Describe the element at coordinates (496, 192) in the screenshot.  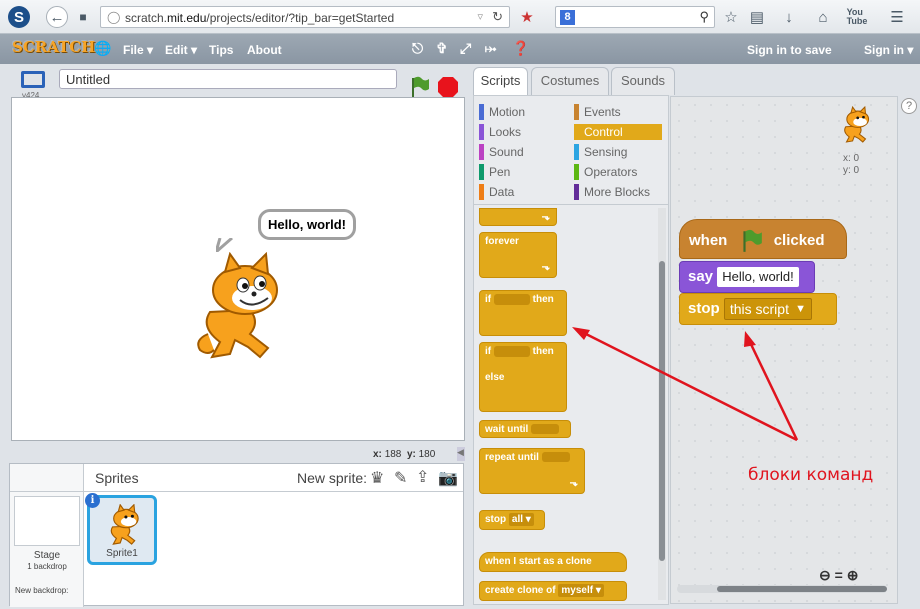
I see `category-data: Data` at that location.